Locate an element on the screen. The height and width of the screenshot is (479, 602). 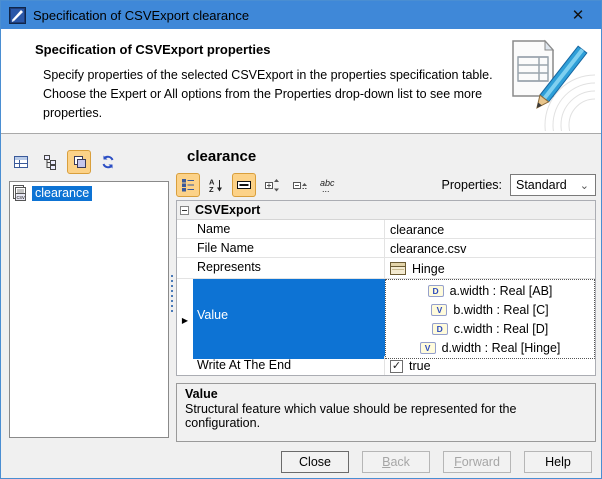
value-item: V b.width : Real [C] is located at coordinates (490, 309).